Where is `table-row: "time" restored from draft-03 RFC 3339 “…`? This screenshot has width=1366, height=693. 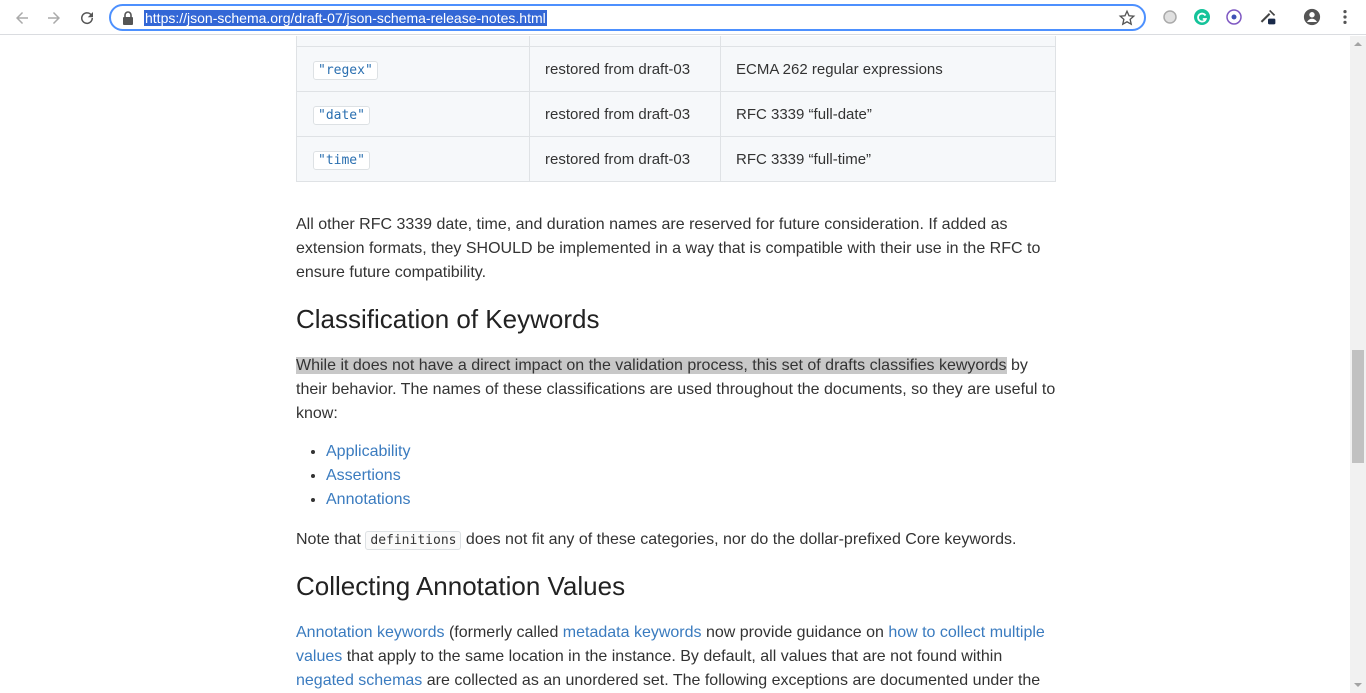
table-row: "time" restored from draft-03 RFC 3339 “… is located at coordinates (676, 159).